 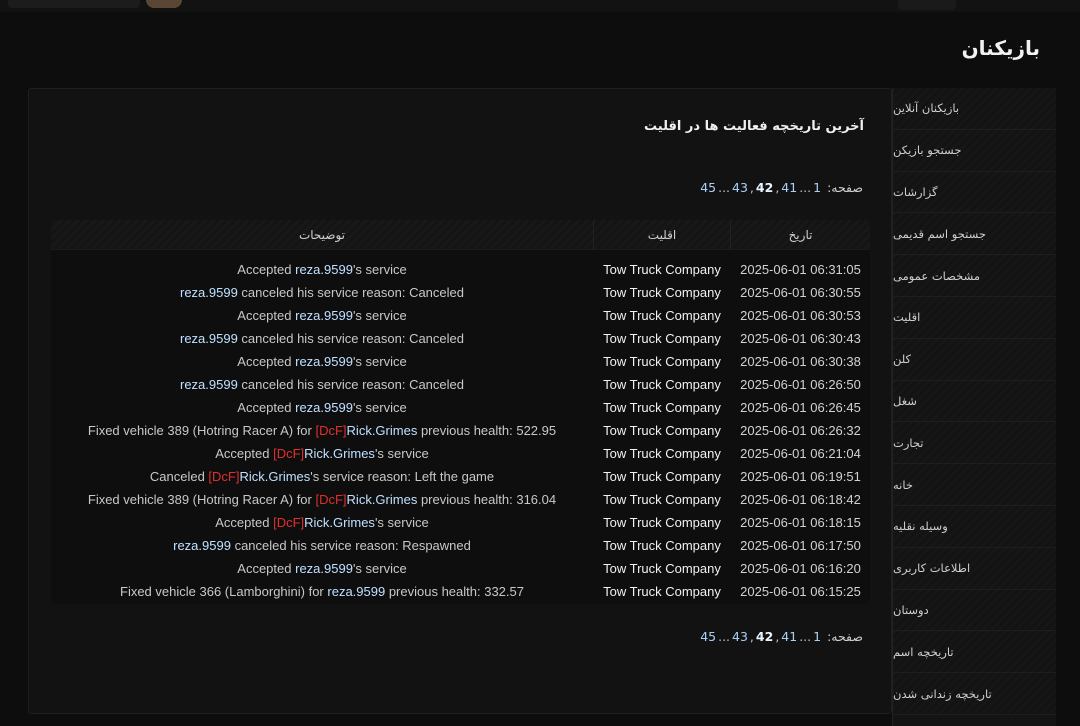 I want to click on header-date: تاریخ, so click(x=800, y=234).